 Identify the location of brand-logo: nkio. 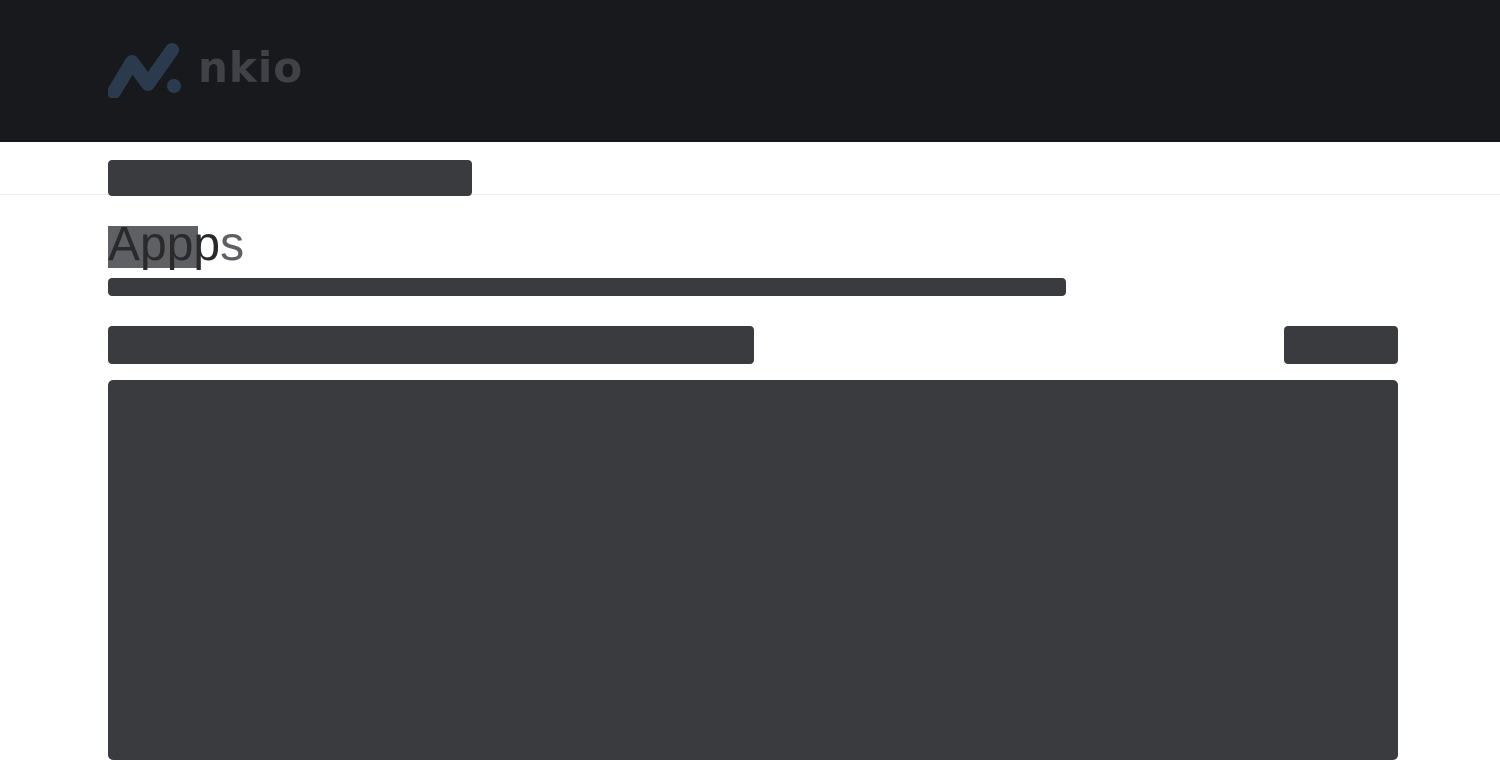
(205, 70).